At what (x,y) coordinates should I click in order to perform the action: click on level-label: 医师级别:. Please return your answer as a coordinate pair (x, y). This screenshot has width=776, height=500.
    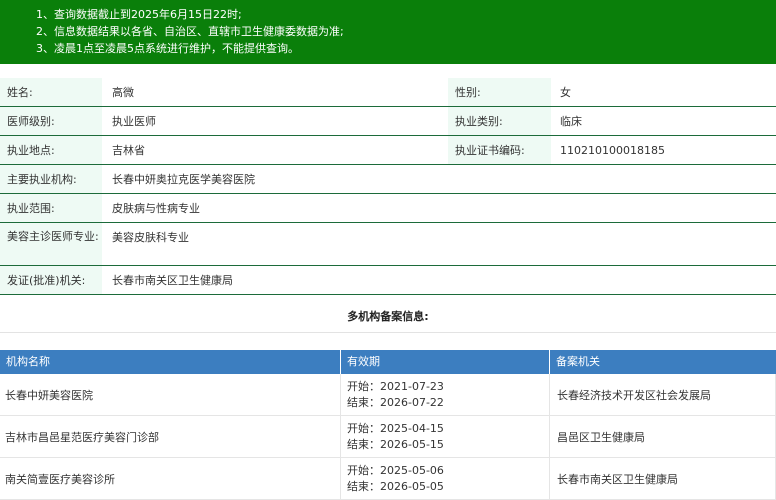
    Looking at the image, I should click on (51, 121).